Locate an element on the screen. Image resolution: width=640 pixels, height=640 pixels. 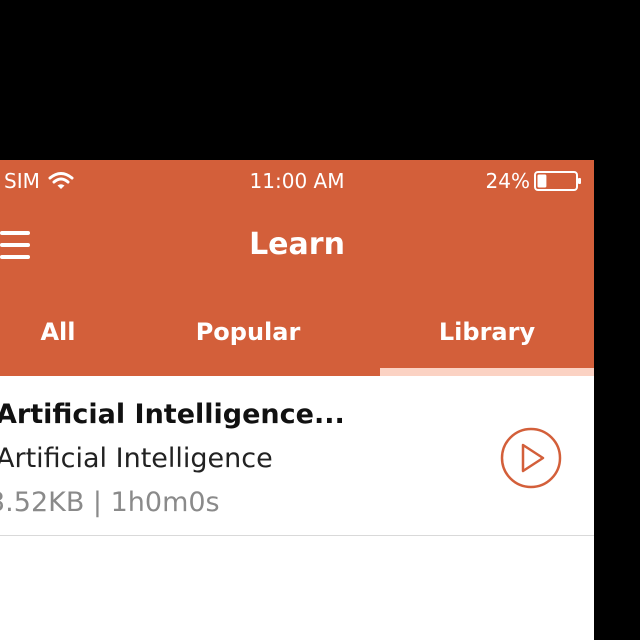
tab-all-label: All is located at coordinates (58, 332).